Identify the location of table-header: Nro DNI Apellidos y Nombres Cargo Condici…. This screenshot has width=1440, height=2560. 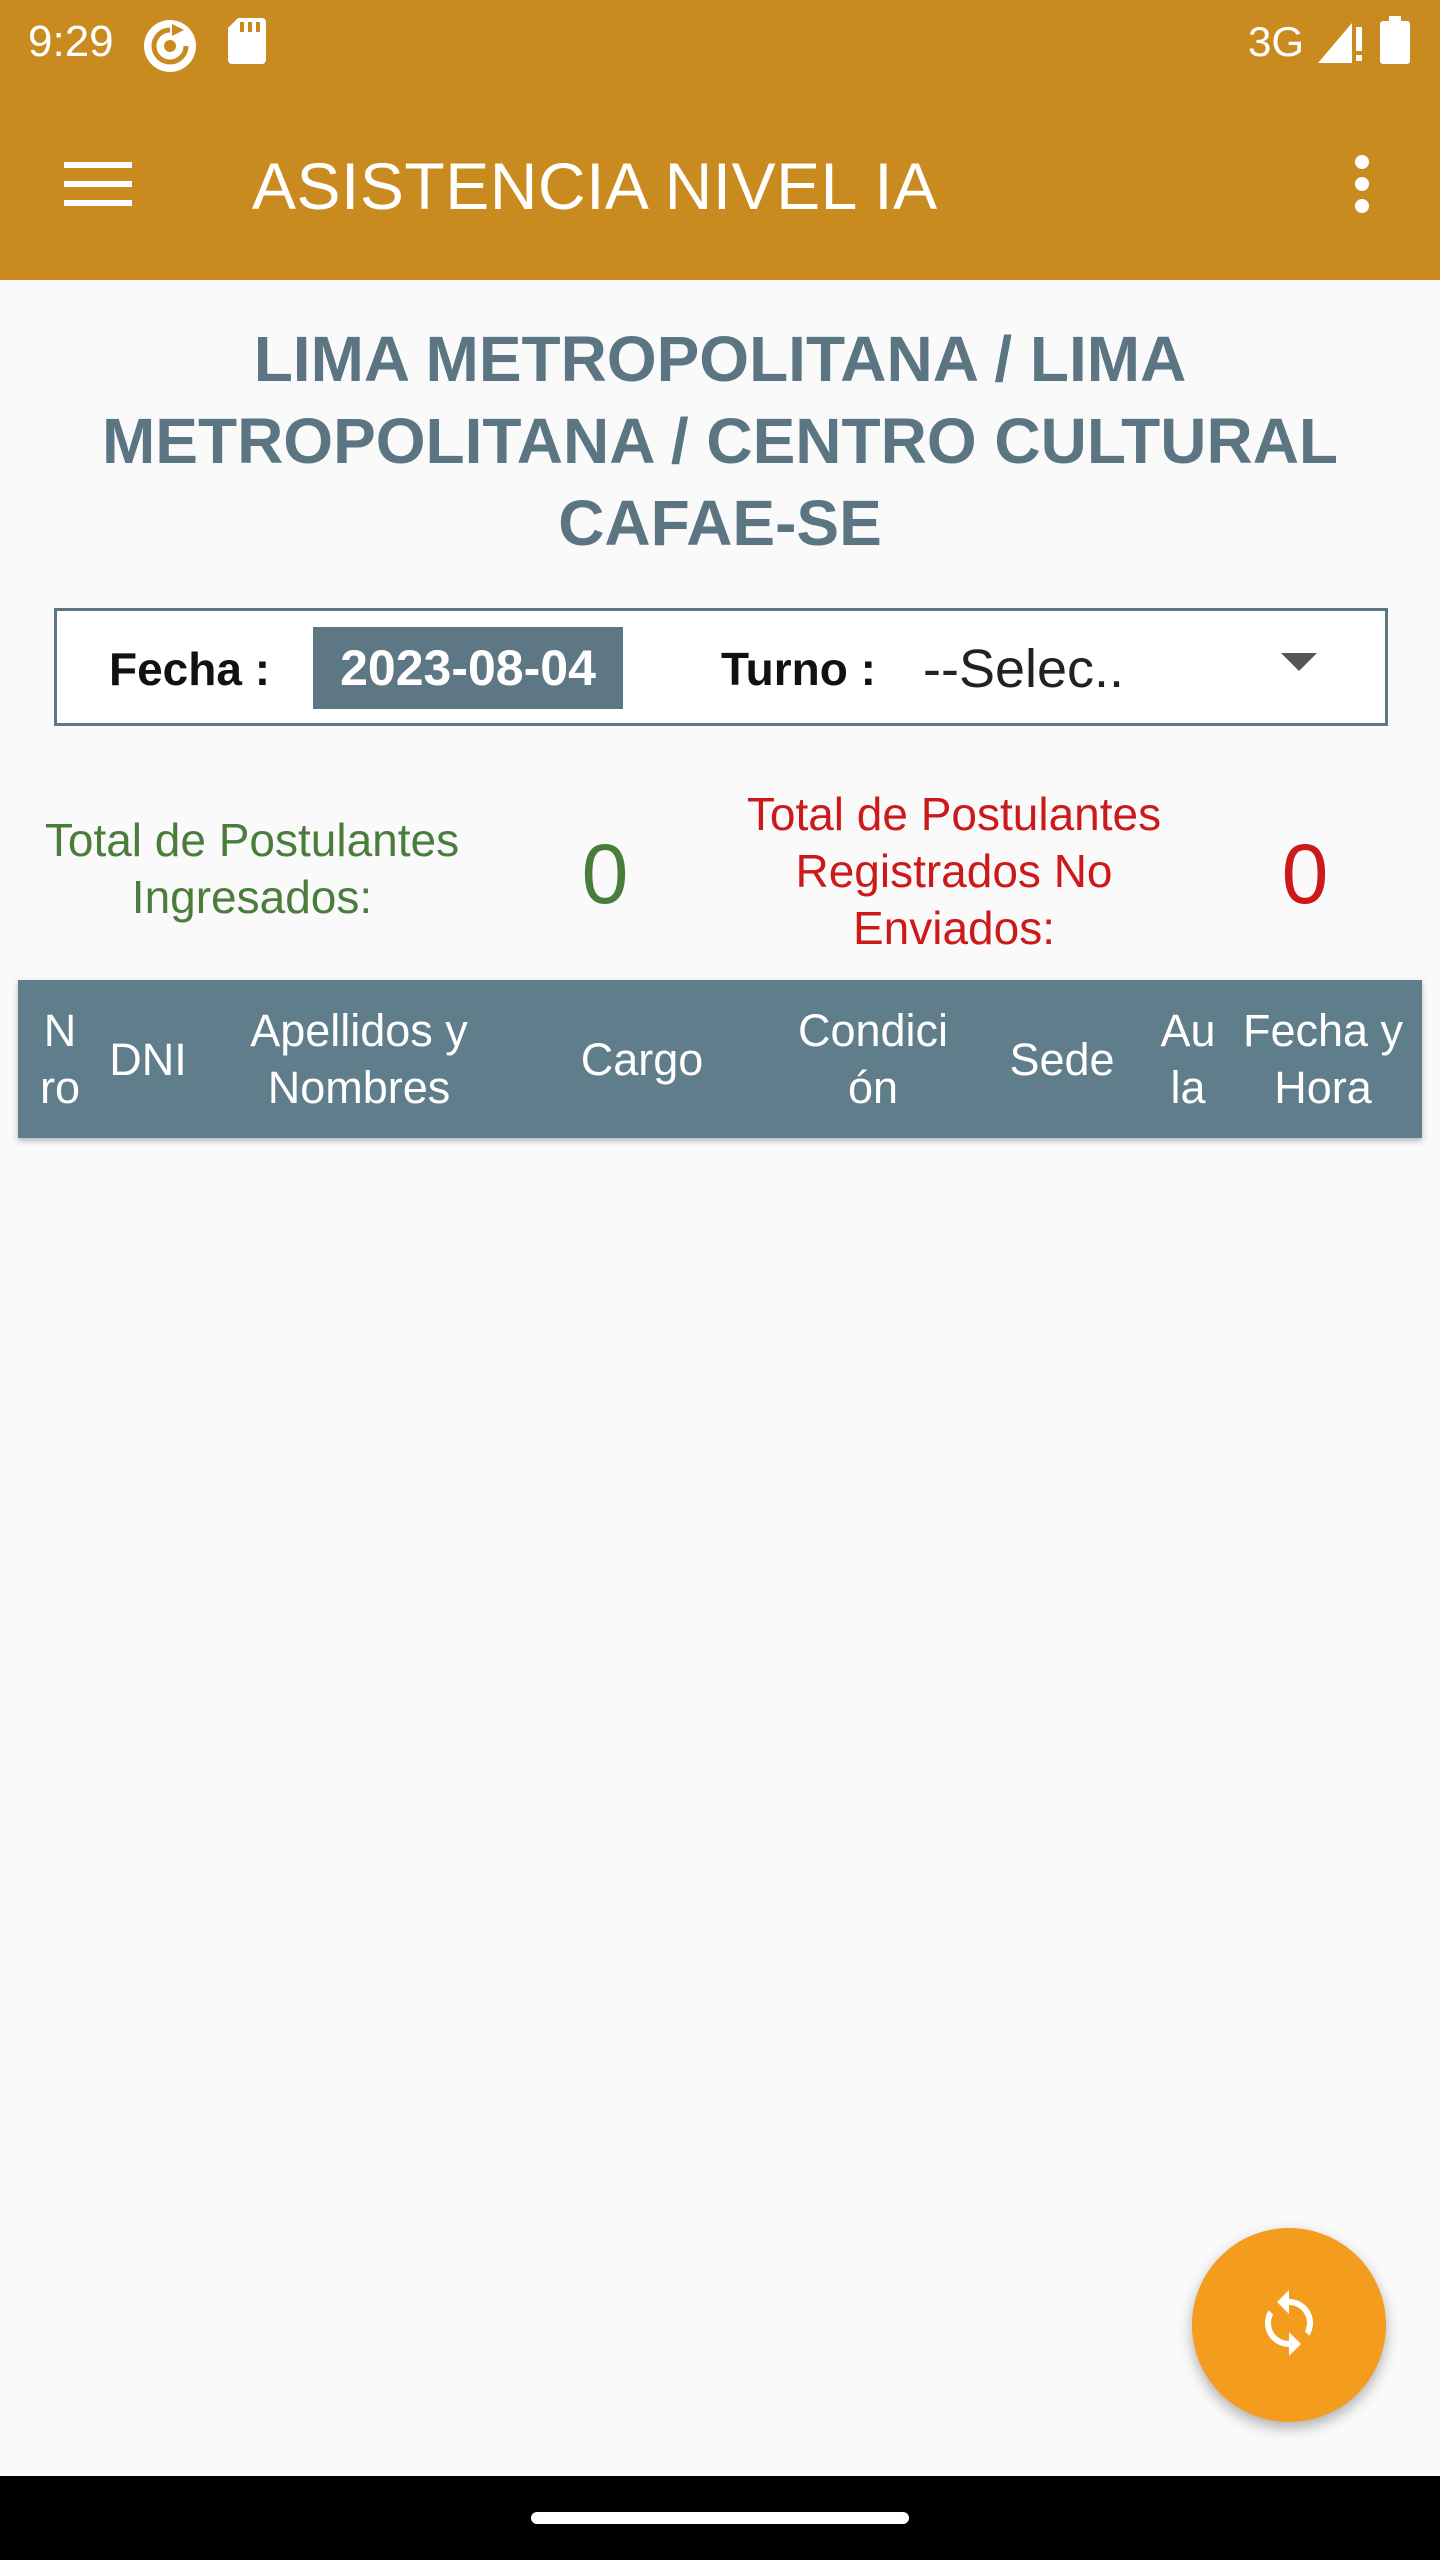
(720, 1059).